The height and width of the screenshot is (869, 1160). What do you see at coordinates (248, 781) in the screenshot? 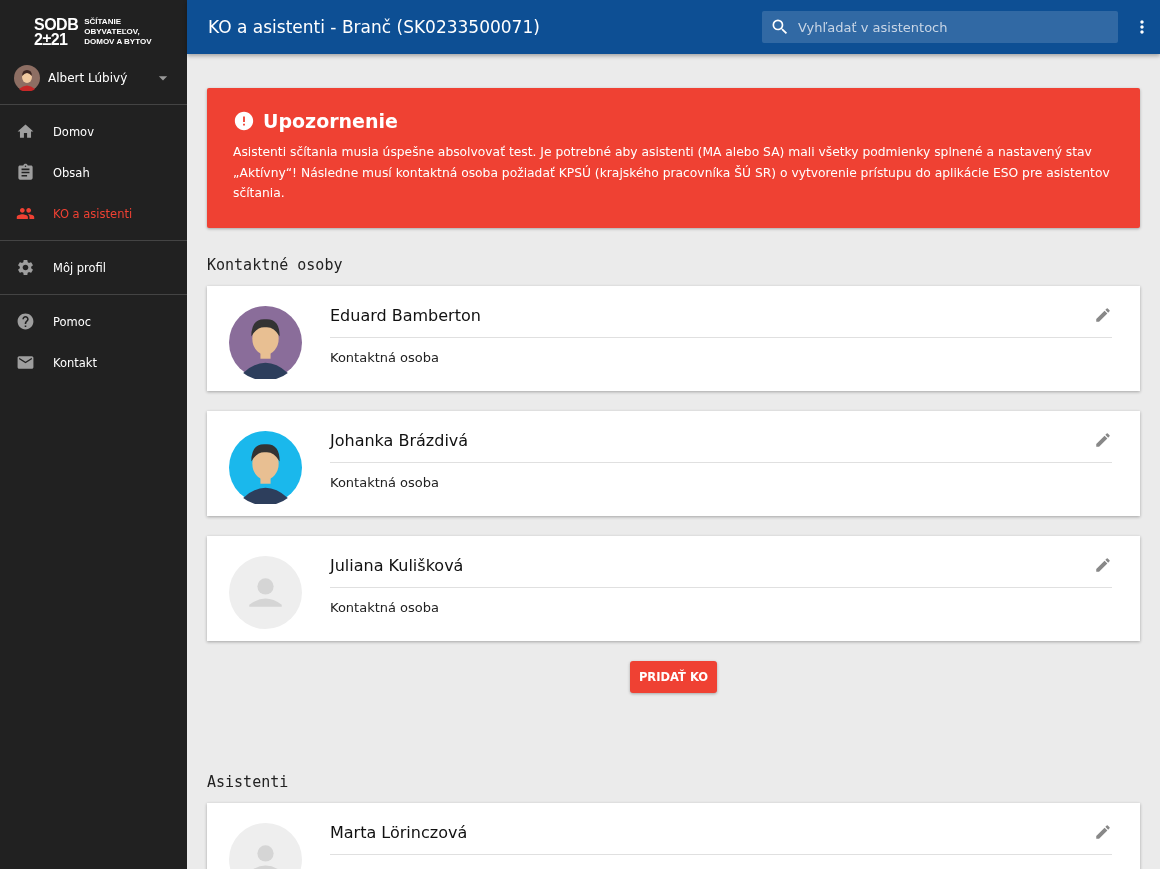
I see `section-title: Asistenti` at bounding box center [248, 781].